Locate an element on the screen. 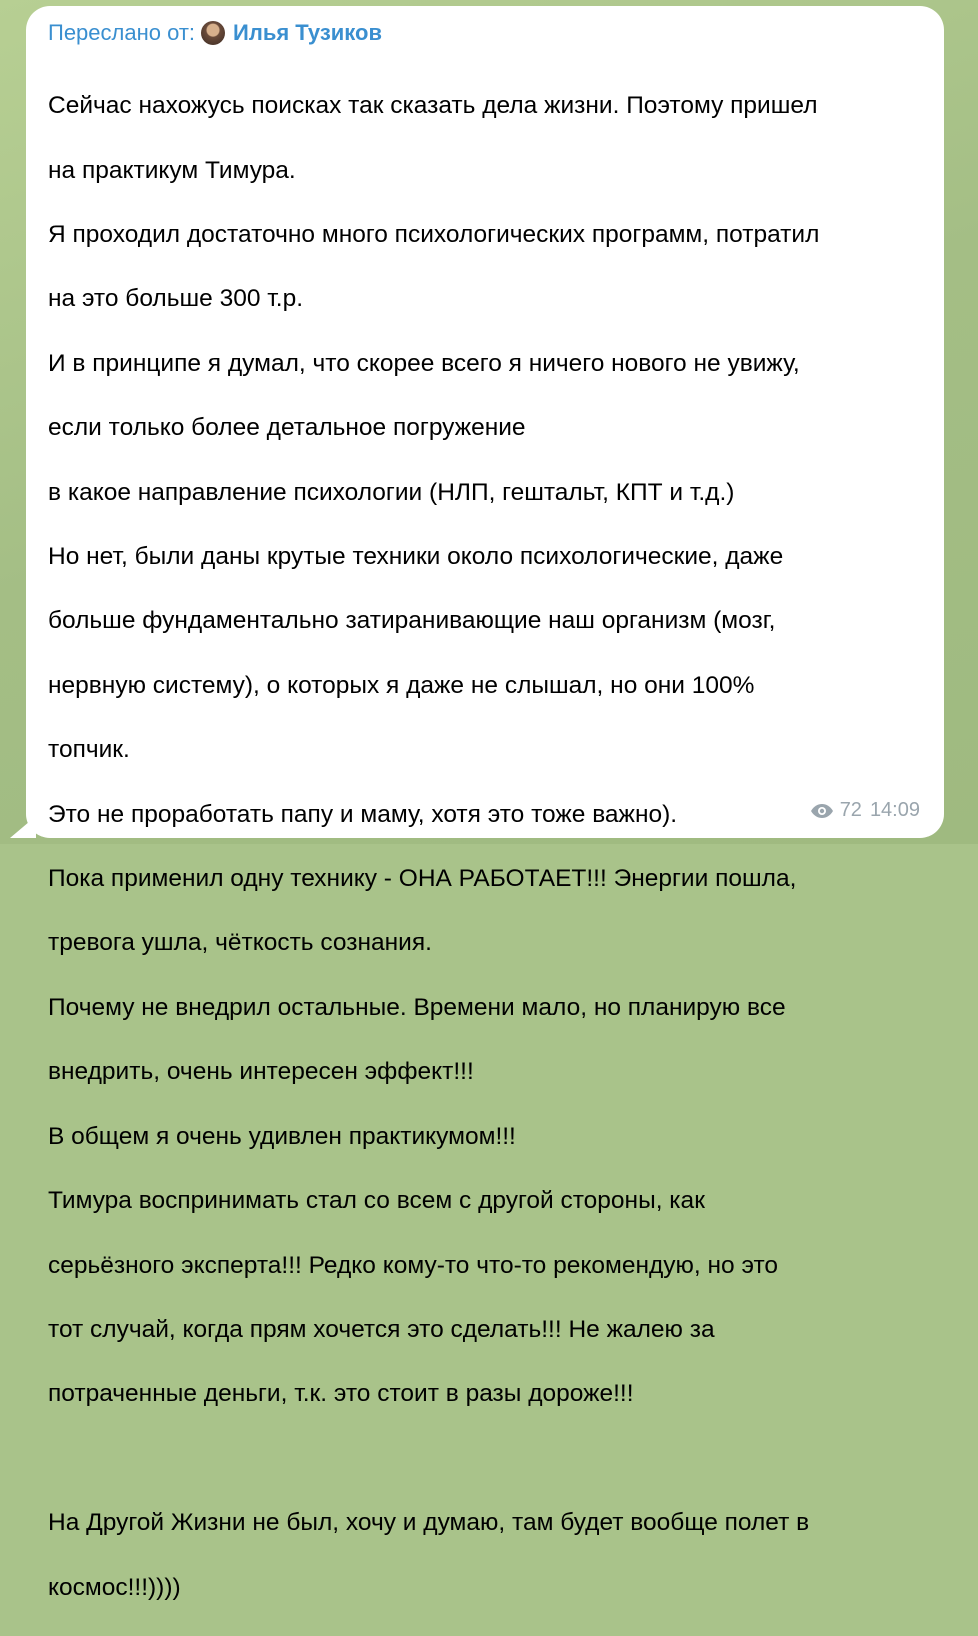 The width and height of the screenshot is (978, 1636). message-line: тревога ушла, чёткость сознания. is located at coordinates (240, 943).